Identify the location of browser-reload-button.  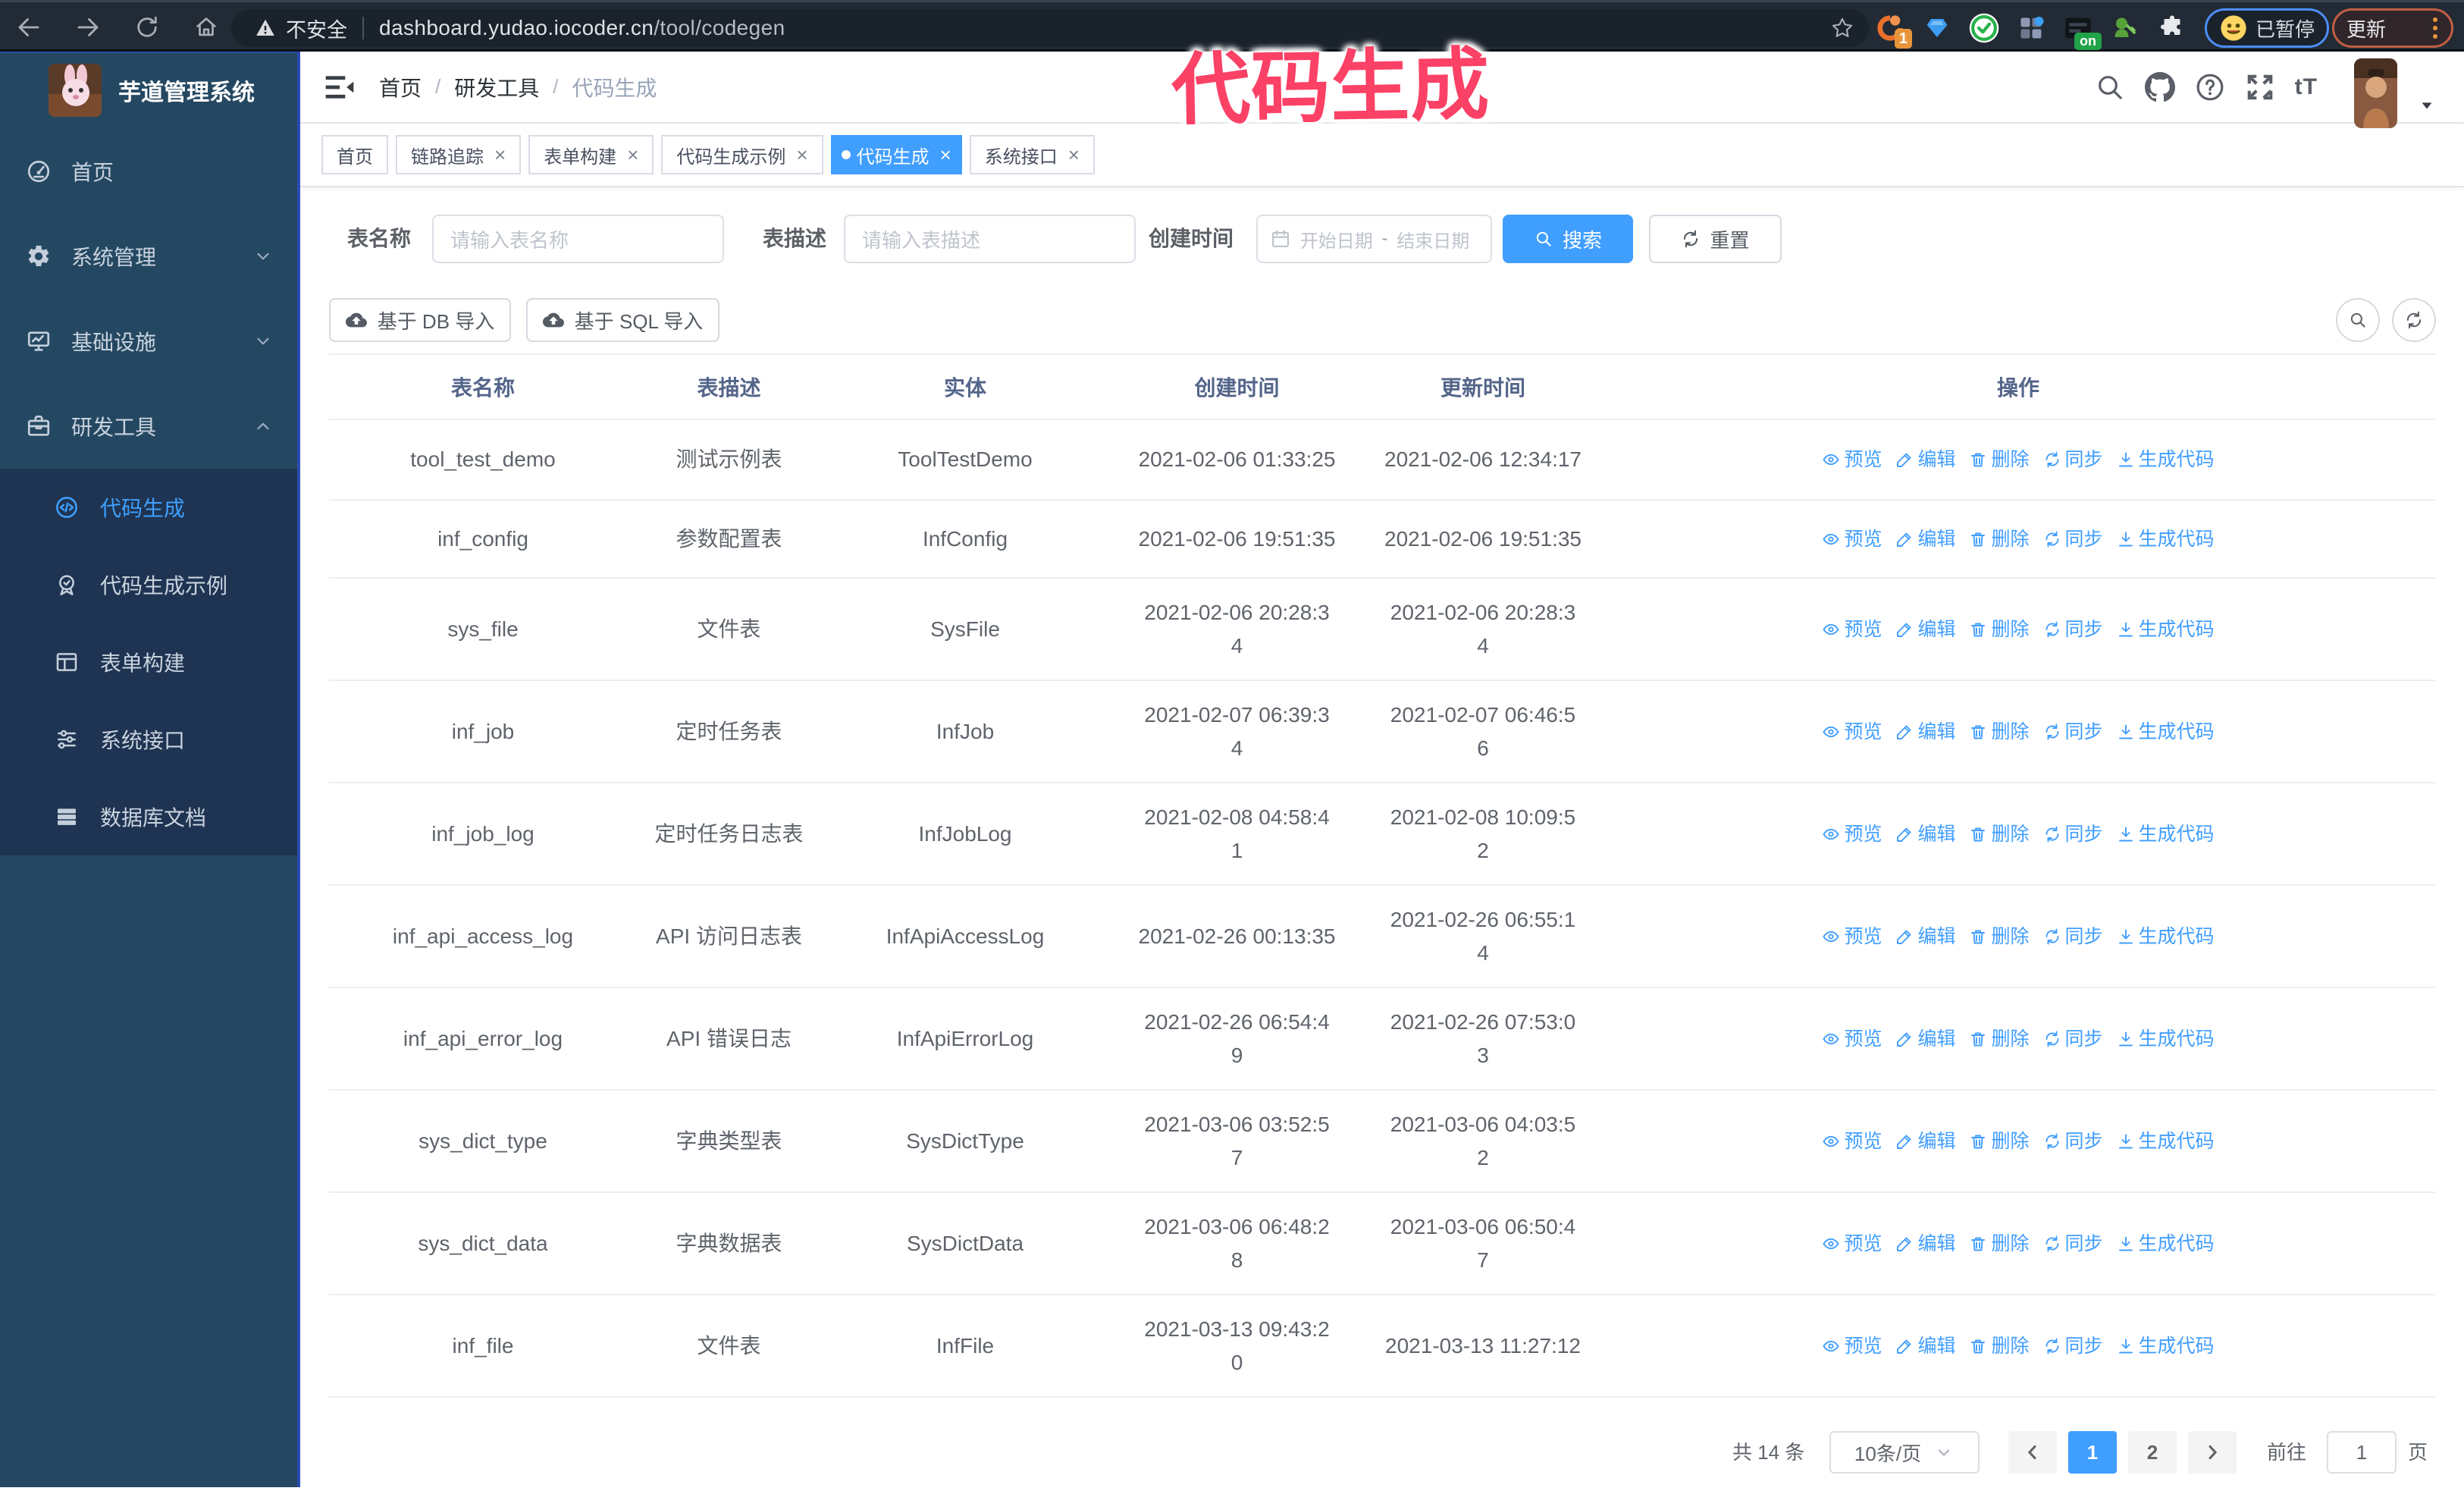
(147, 27).